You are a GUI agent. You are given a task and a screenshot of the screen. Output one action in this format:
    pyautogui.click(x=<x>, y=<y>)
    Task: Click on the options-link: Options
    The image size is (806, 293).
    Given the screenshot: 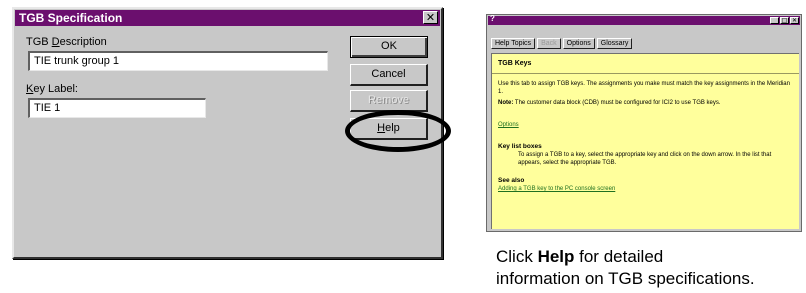 What is the action you would take?
    pyautogui.click(x=645, y=125)
    